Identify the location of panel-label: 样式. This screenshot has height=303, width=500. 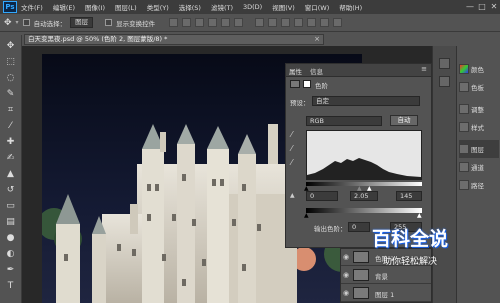
(477, 128).